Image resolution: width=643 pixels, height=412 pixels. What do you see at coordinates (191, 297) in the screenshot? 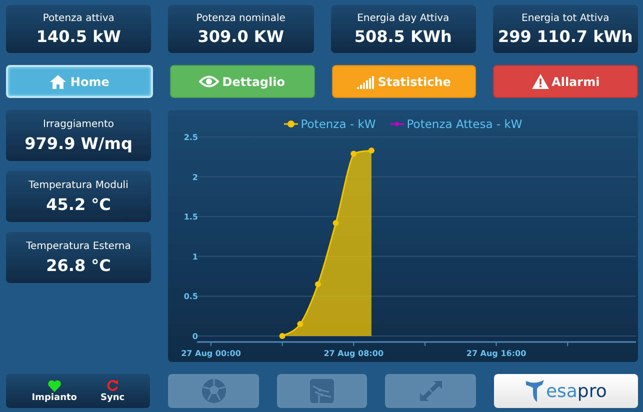
I see `y-tick-label: 0.5` at bounding box center [191, 297].